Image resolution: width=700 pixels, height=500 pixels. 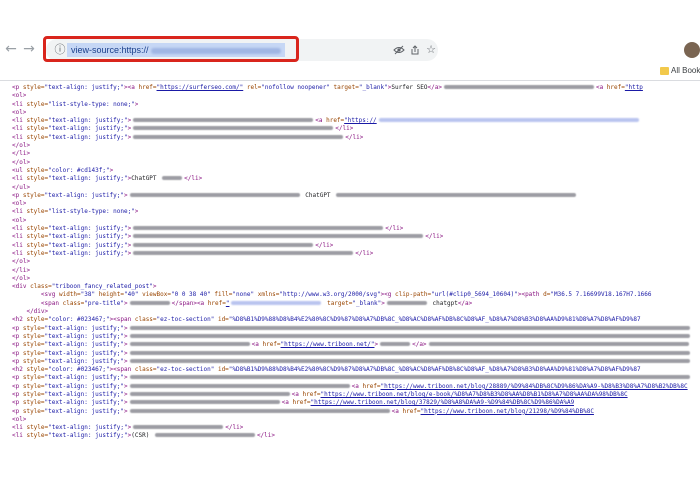 What do you see at coordinates (19, 170) in the screenshot?
I see `source-token: <ul` at bounding box center [19, 170].